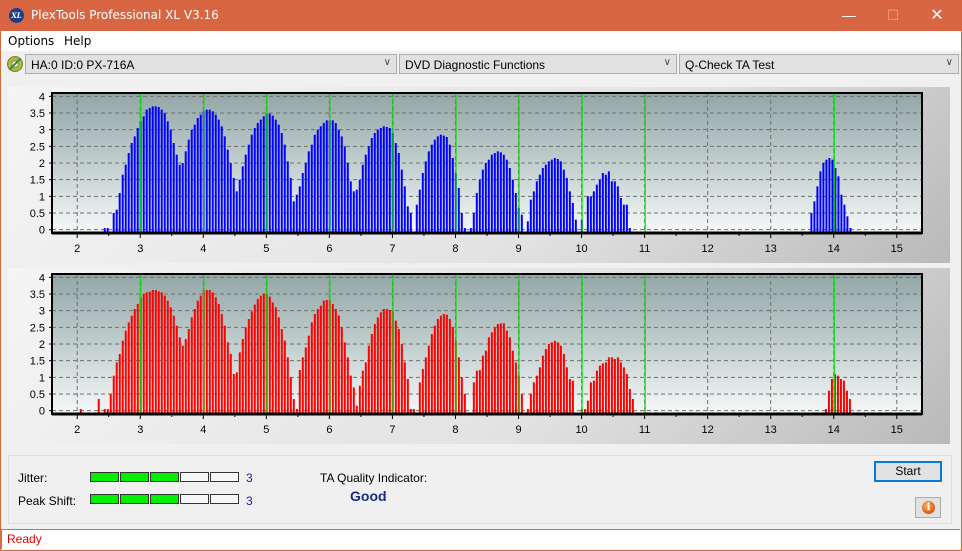  Describe the element at coordinates (37, 362) in the screenshot. I see `y-tick-label: 1.5` at that location.